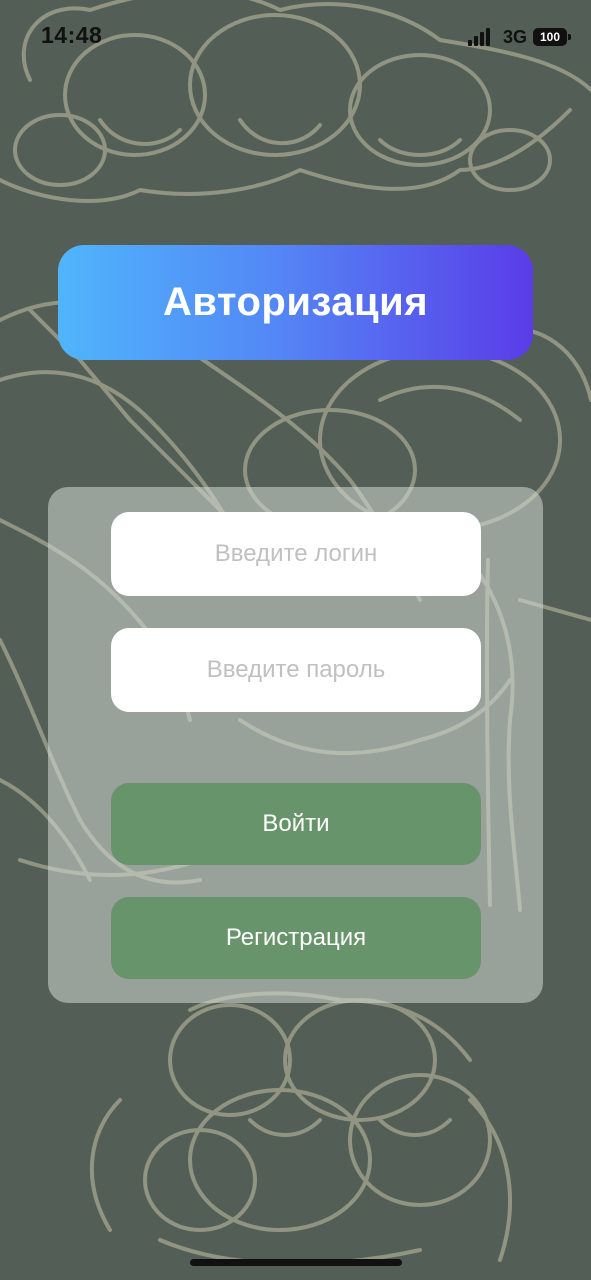 The width and height of the screenshot is (591, 1280). Describe the element at coordinates (296, 670) in the screenshot. I see `password-input` at that location.